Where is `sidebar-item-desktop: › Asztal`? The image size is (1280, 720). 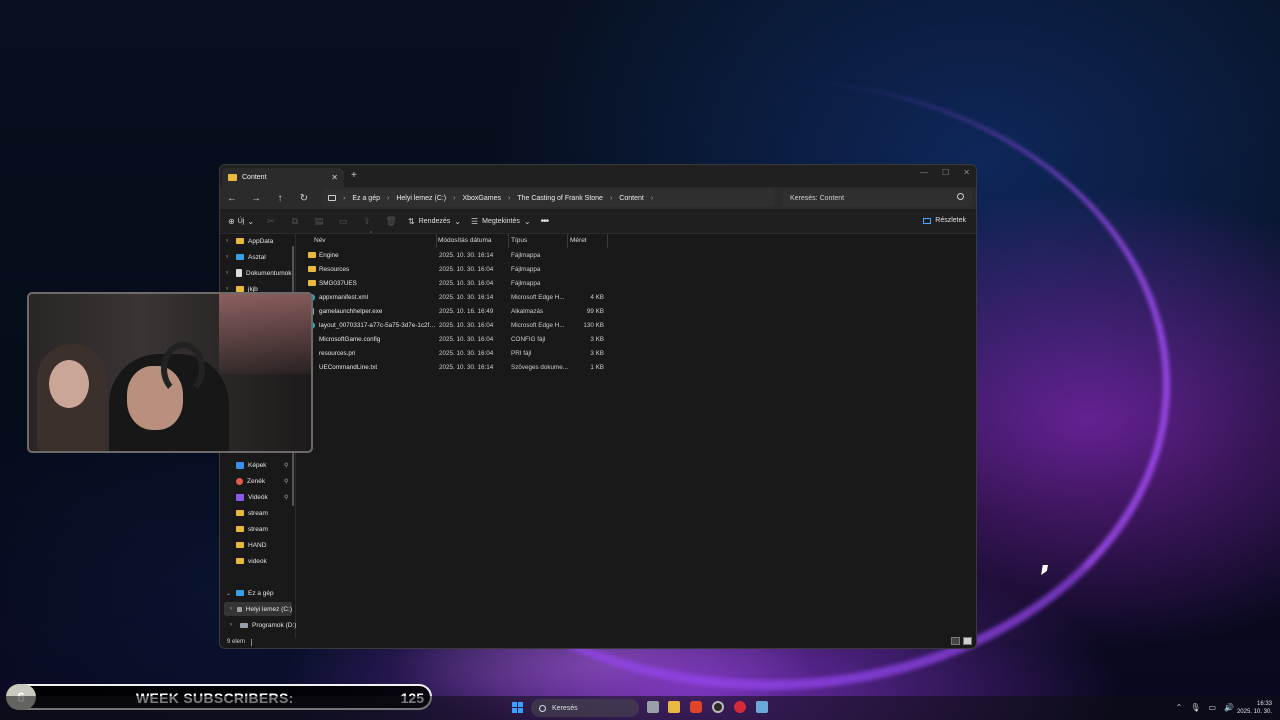 sidebar-item-desktop: › Asztal is located at coordinates (246, 257).